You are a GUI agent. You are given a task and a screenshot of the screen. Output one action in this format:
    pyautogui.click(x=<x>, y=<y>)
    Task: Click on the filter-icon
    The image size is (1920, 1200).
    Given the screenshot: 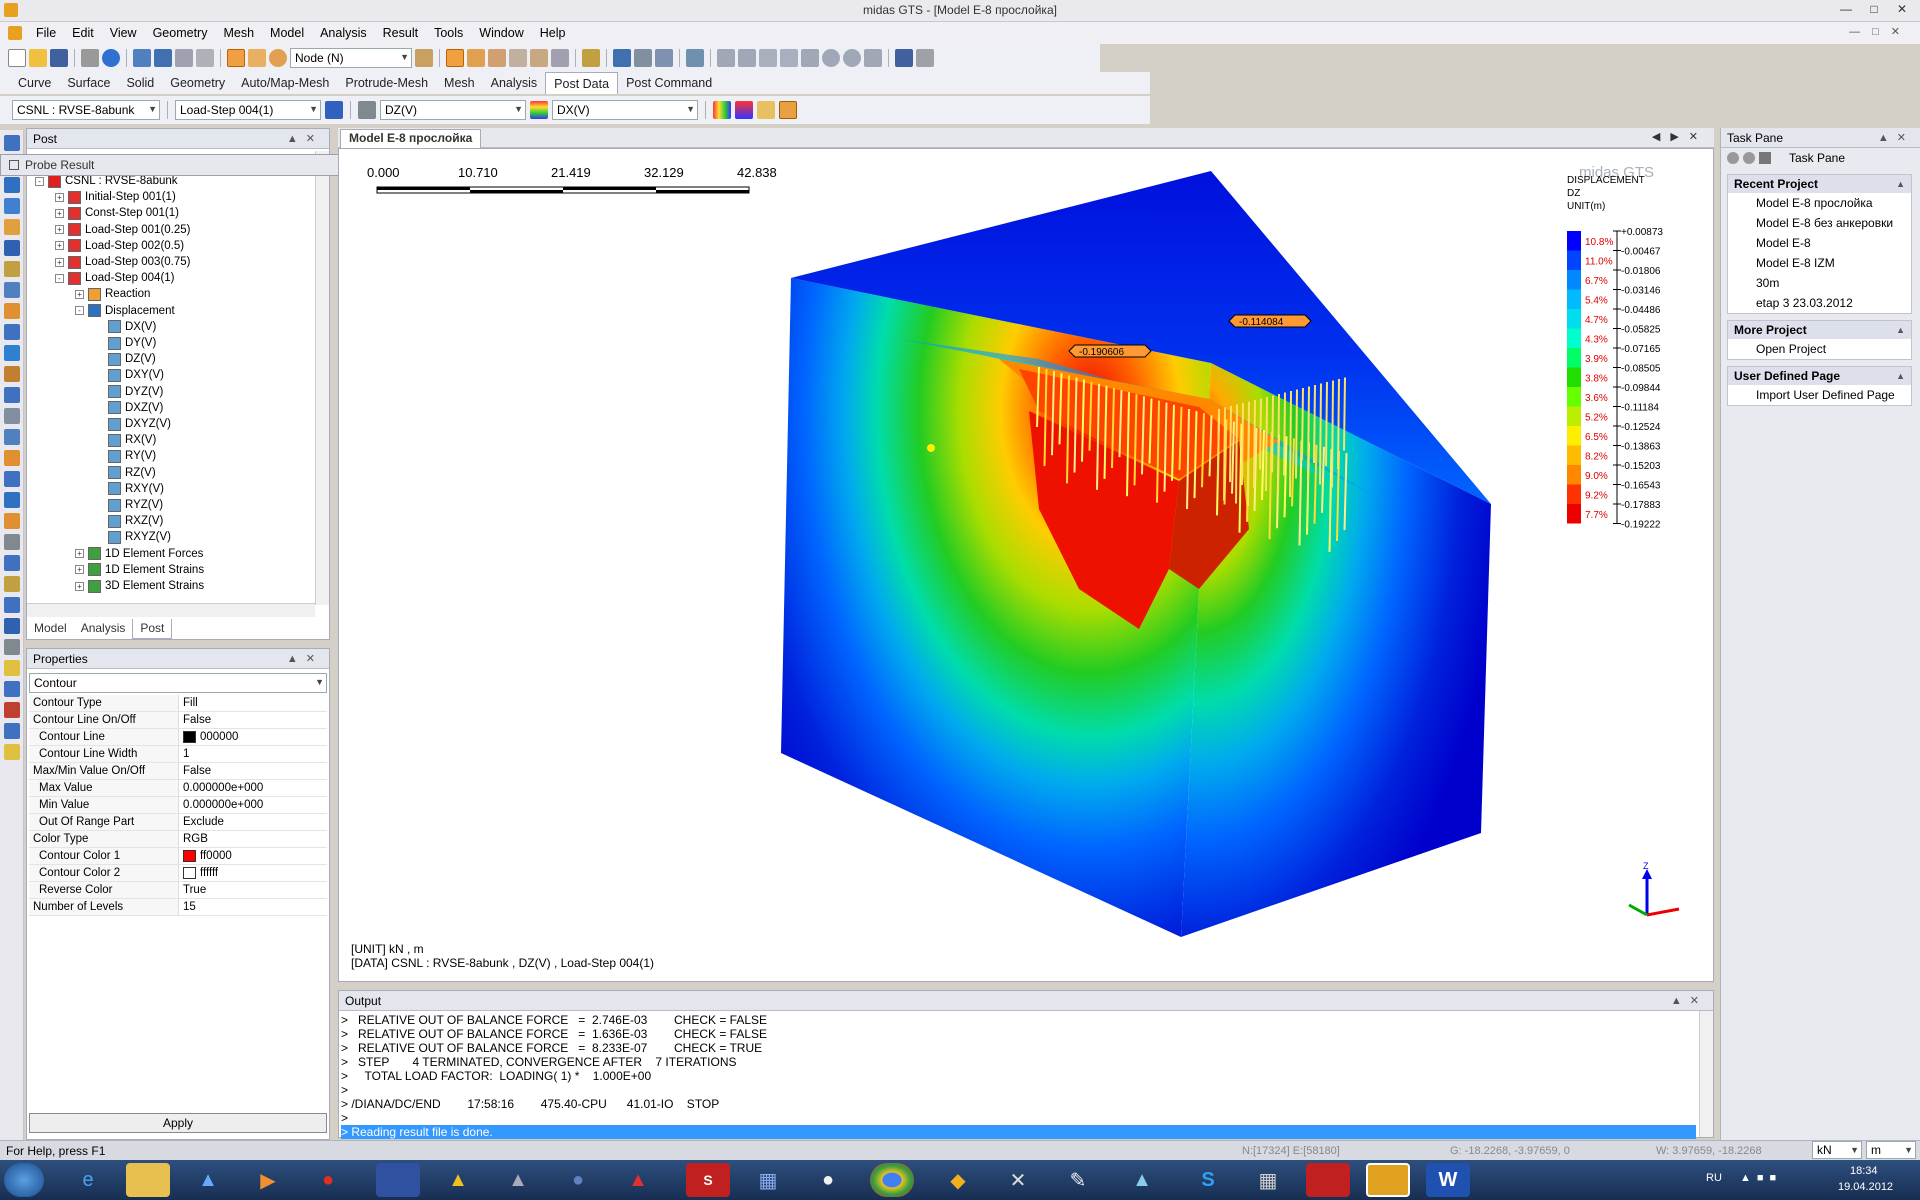 What is the action you would take?
    pyautogui.click(x=591, y=58)
    